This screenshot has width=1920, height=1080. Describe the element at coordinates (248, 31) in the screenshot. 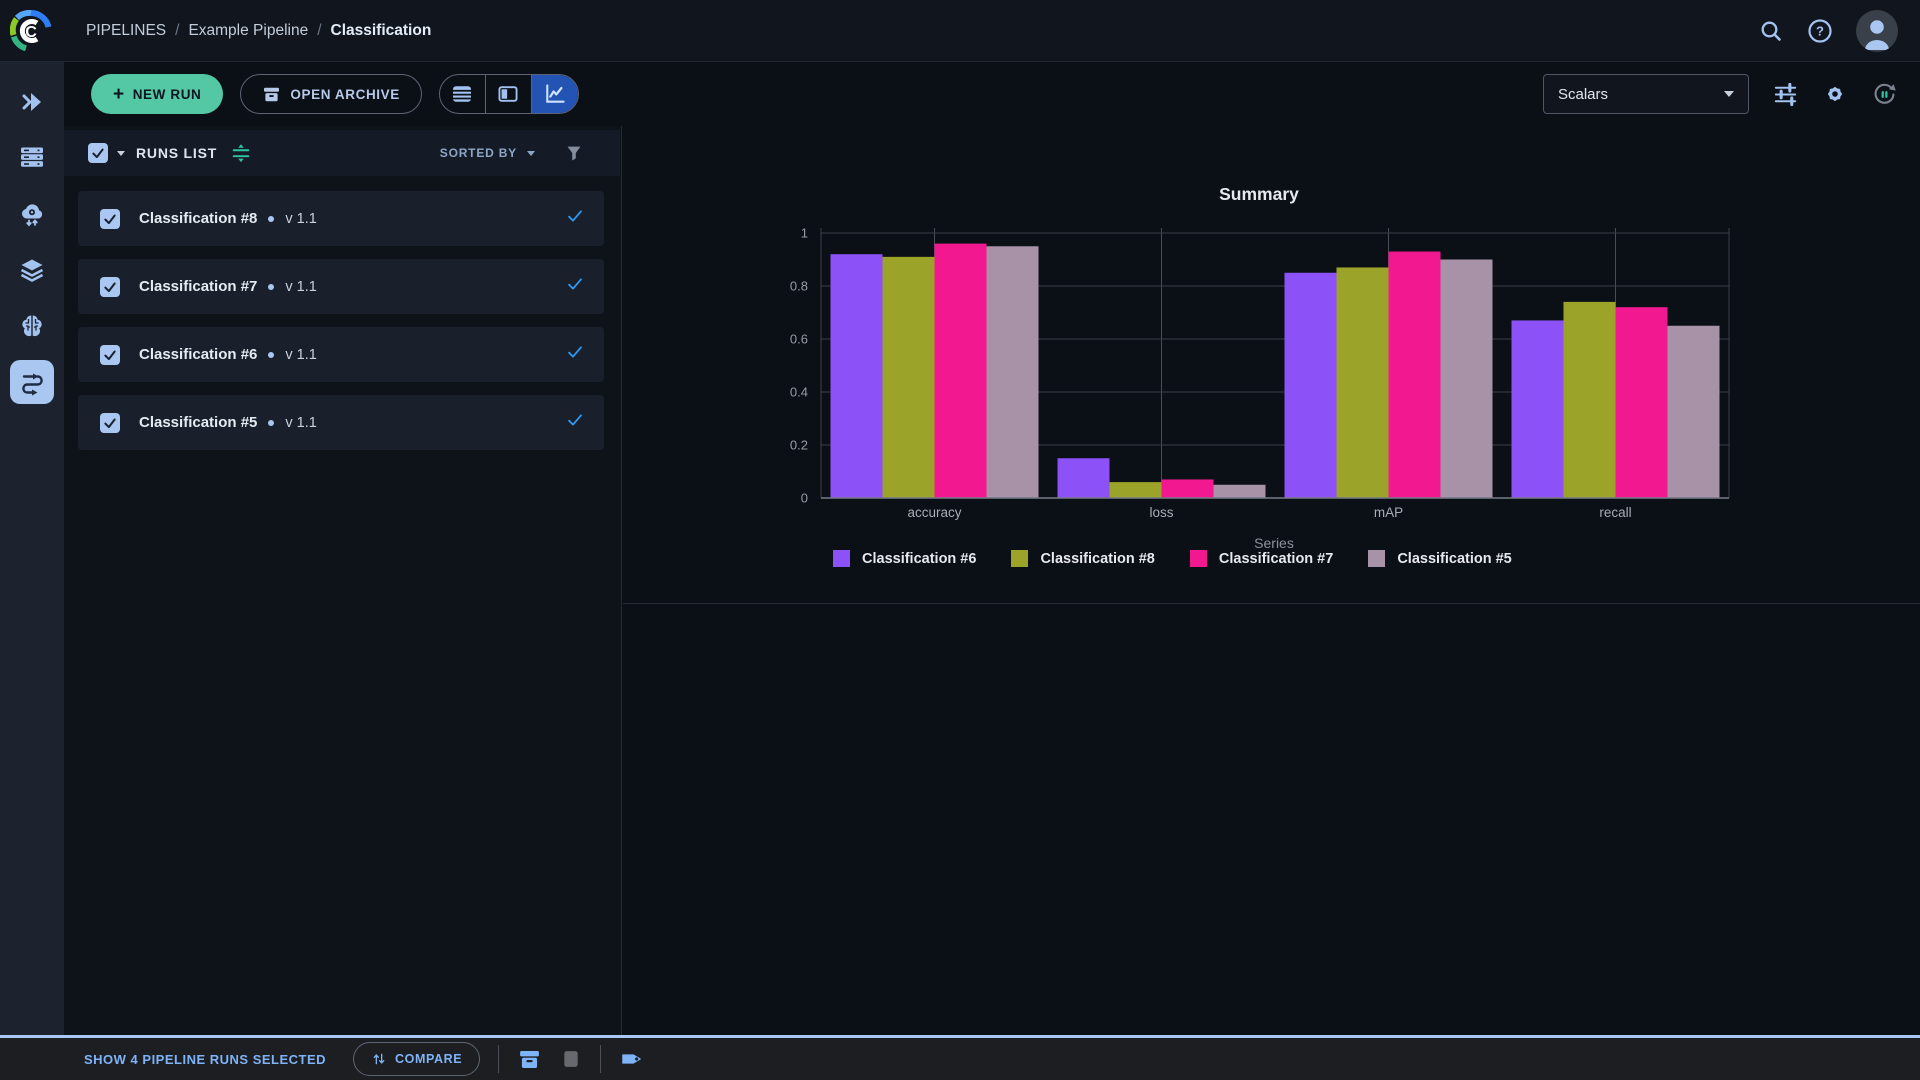

I see `breadcrumb-project: Example Pipeline` at that location.